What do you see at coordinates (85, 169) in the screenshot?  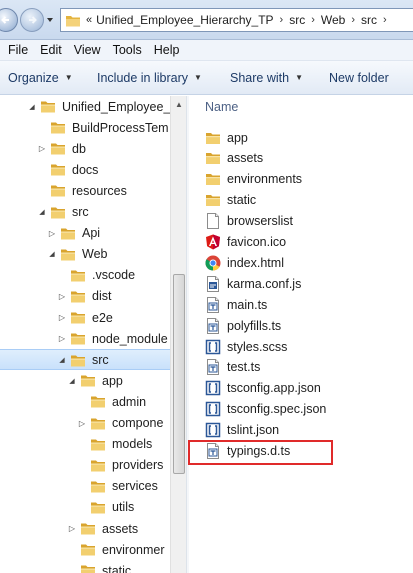 I see `tree-item: docs` at bounding box center [85, 169].